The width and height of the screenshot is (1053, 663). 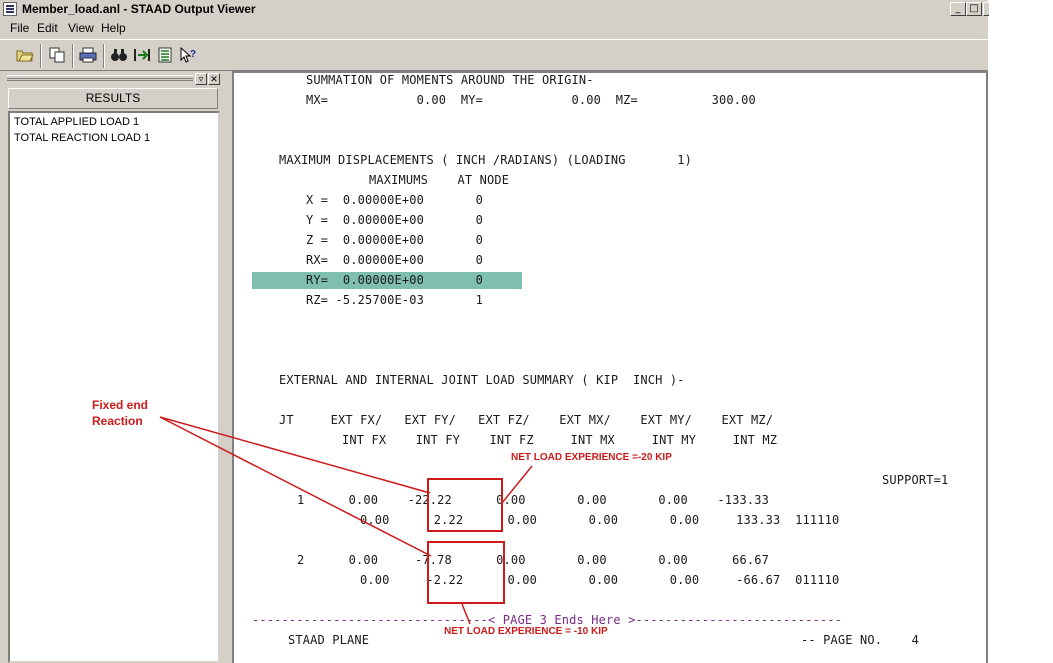 I want to click on pane-grip, so click(x=100, y=78).